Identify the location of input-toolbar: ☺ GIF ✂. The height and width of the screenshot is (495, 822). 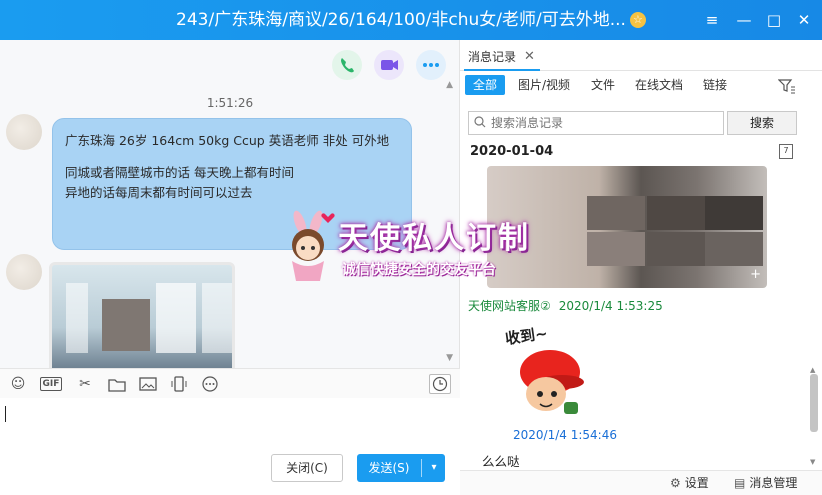
(230, 383).